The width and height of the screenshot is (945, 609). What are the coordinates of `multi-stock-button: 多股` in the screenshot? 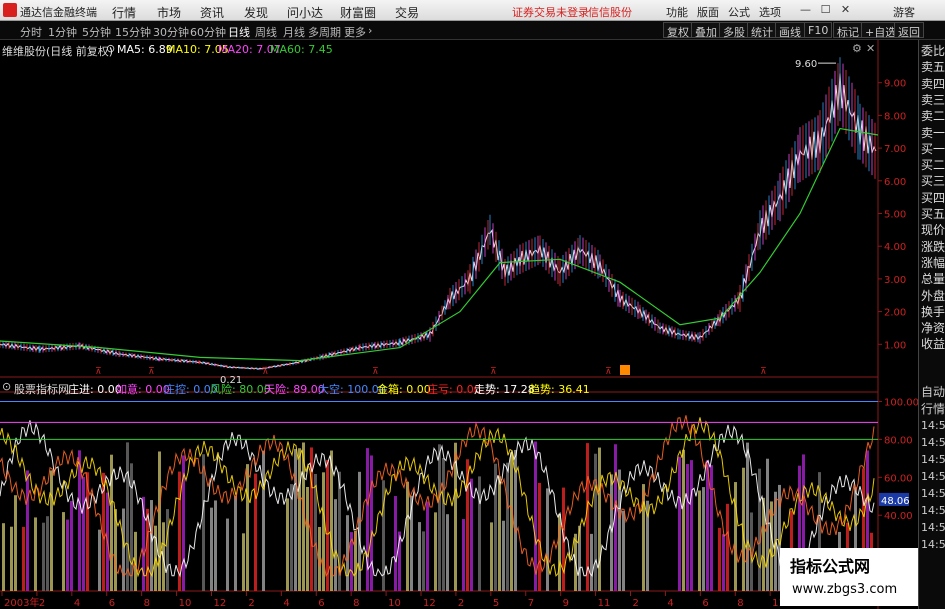 It's located at (734, 30).